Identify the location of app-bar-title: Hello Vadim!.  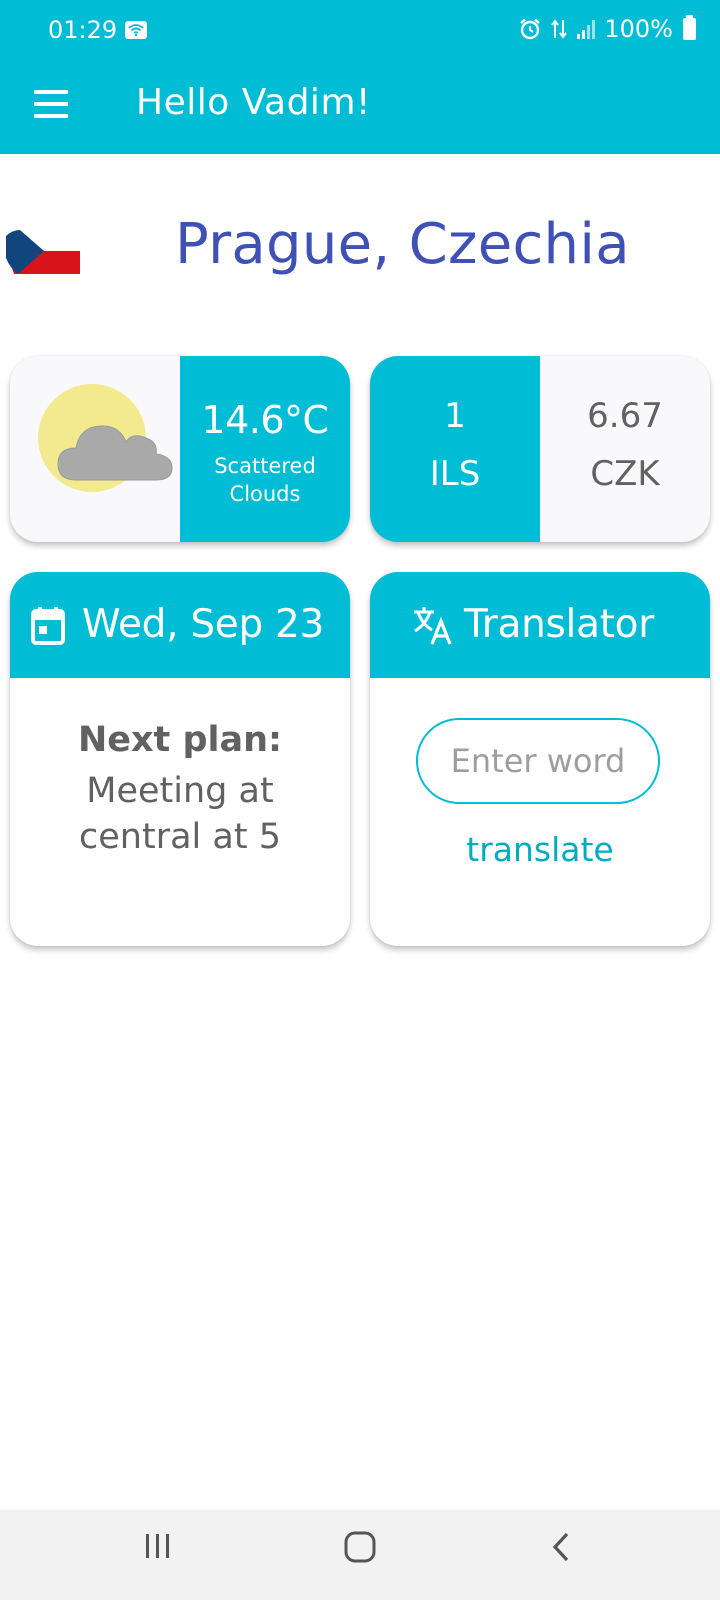
(253, 102).